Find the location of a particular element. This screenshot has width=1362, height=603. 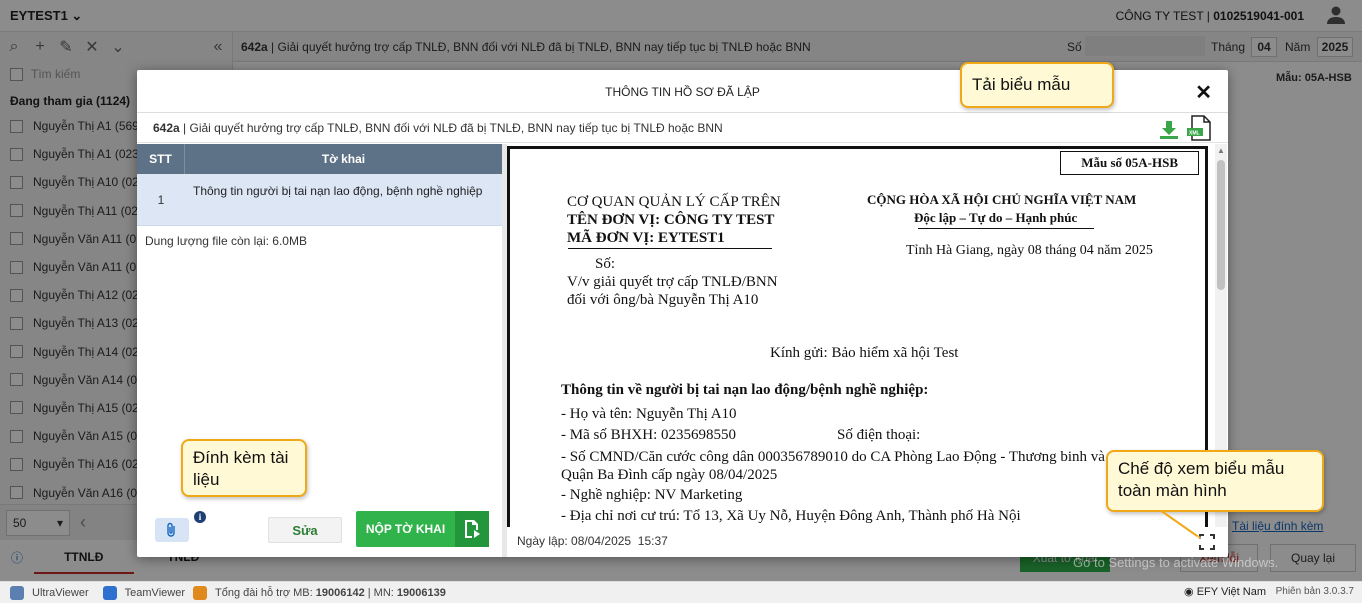

nation-motto: Độc lập – Tự do – Hạnh phúc is located at coordinates (996, 217).